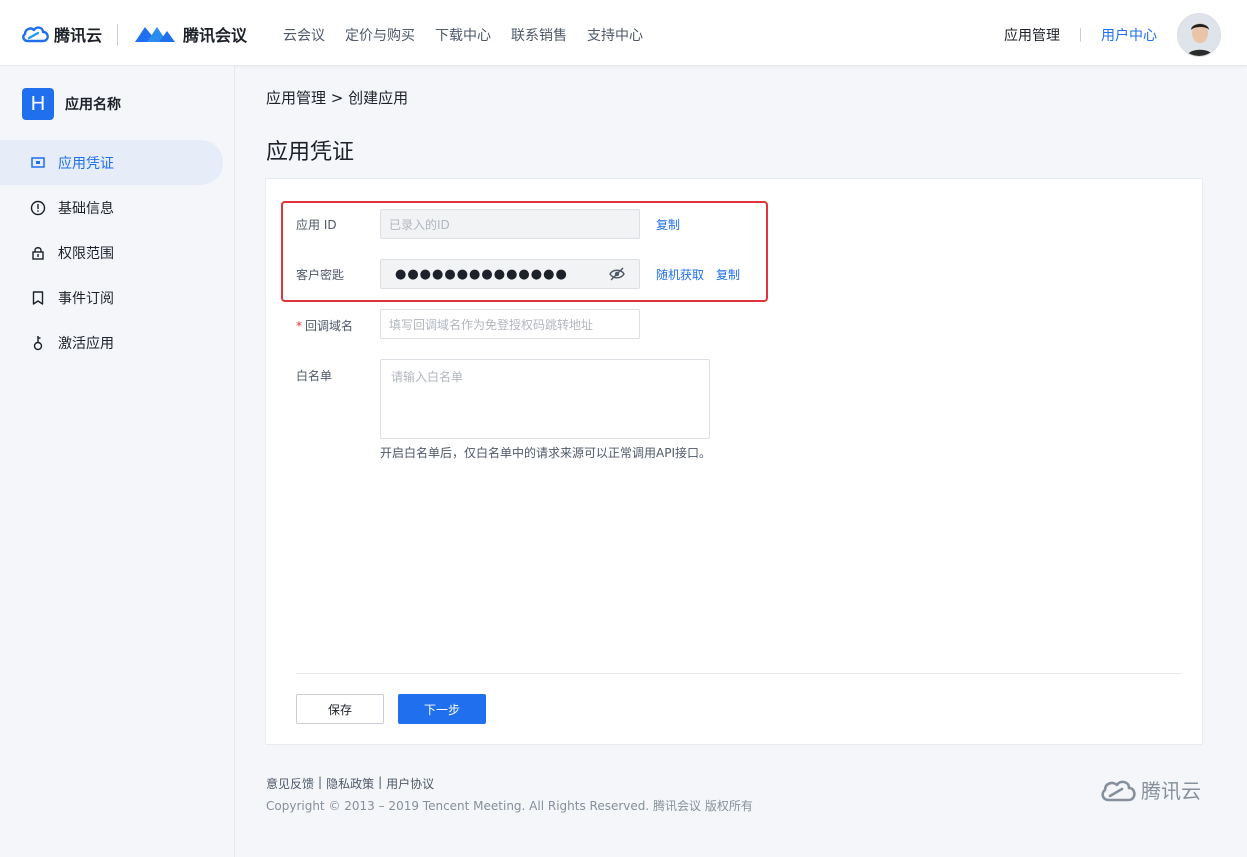  I want to click on logo-divider, so click(117, 35).